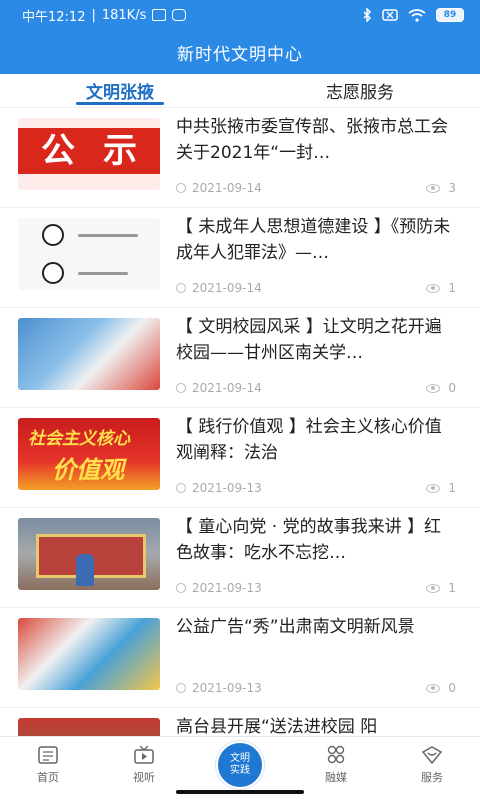 This screenshot has height=800, width=480. I want to click on news-meta: 2021-09-13 0, so click(316, 688).